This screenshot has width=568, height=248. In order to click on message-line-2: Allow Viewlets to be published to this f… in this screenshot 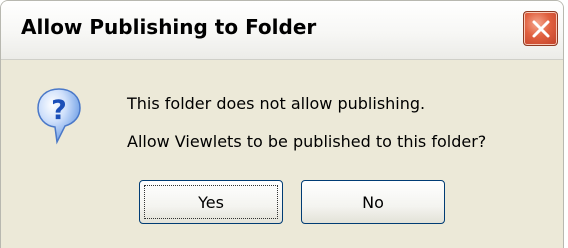, I will do `click(307, 141)`.